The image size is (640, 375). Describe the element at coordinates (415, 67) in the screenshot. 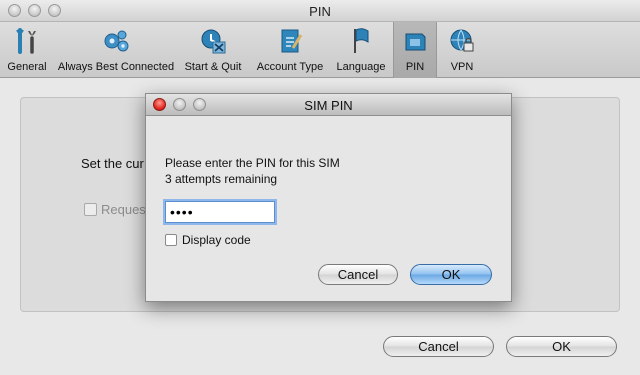

I see `tab-pin-label: PIN` at that location.